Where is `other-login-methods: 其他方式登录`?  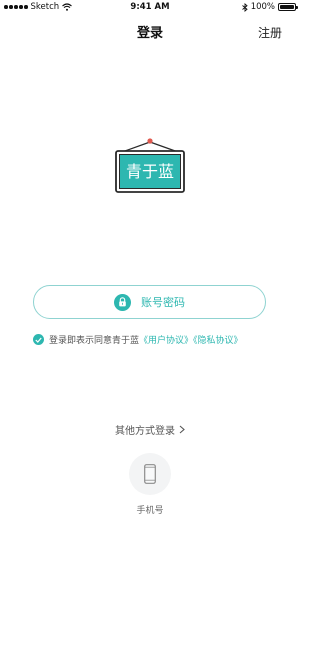
other-login-methods: 其他方式登录 is located at coordinates (150, 429).